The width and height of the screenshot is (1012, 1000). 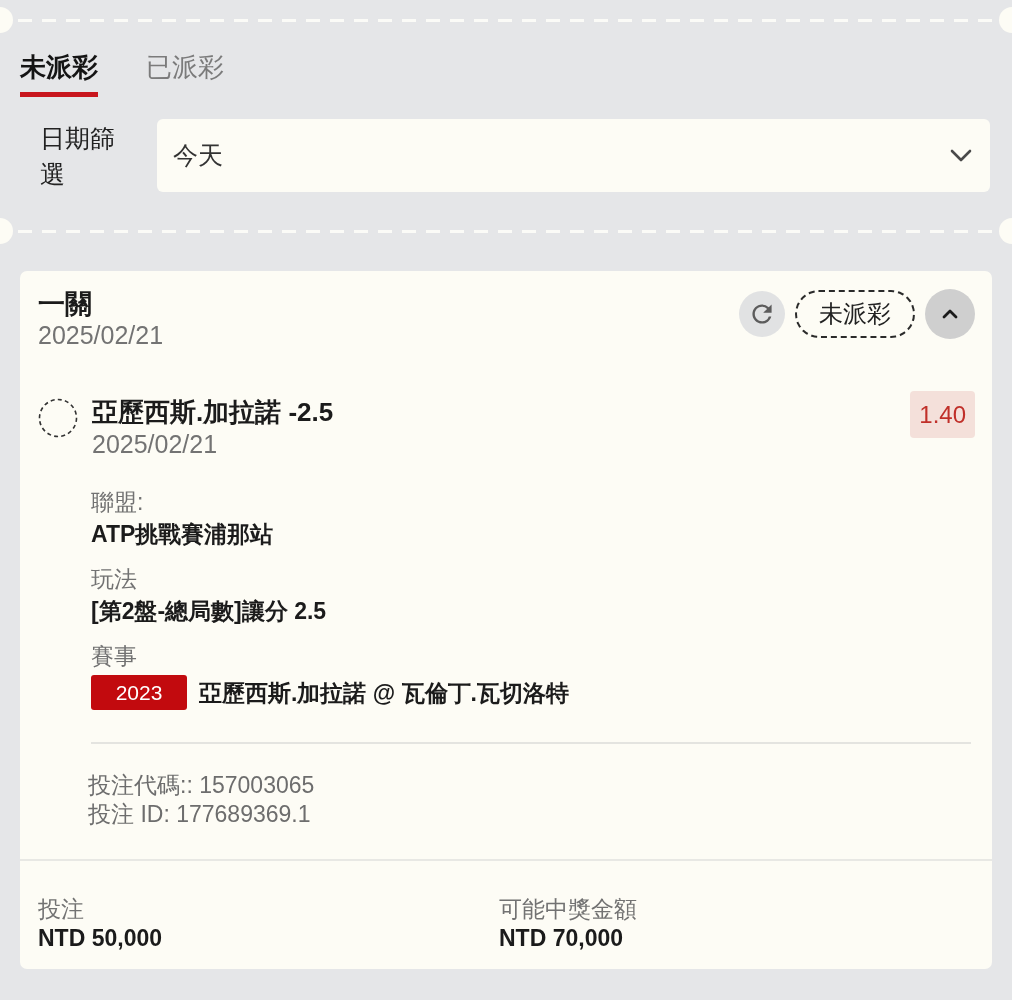 I want to click on detail-label: 賽事, so click(x=114, y=656).